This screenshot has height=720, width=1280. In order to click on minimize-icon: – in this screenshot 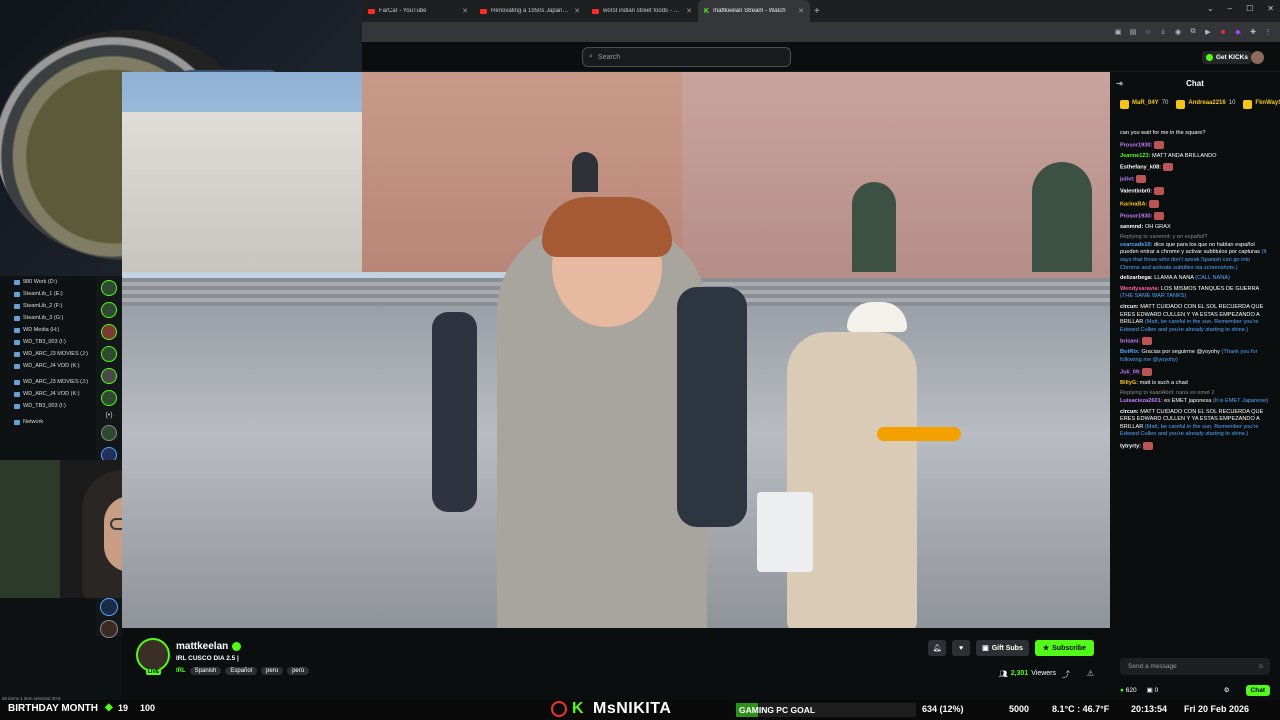, I will do `click(1230, 8)`.